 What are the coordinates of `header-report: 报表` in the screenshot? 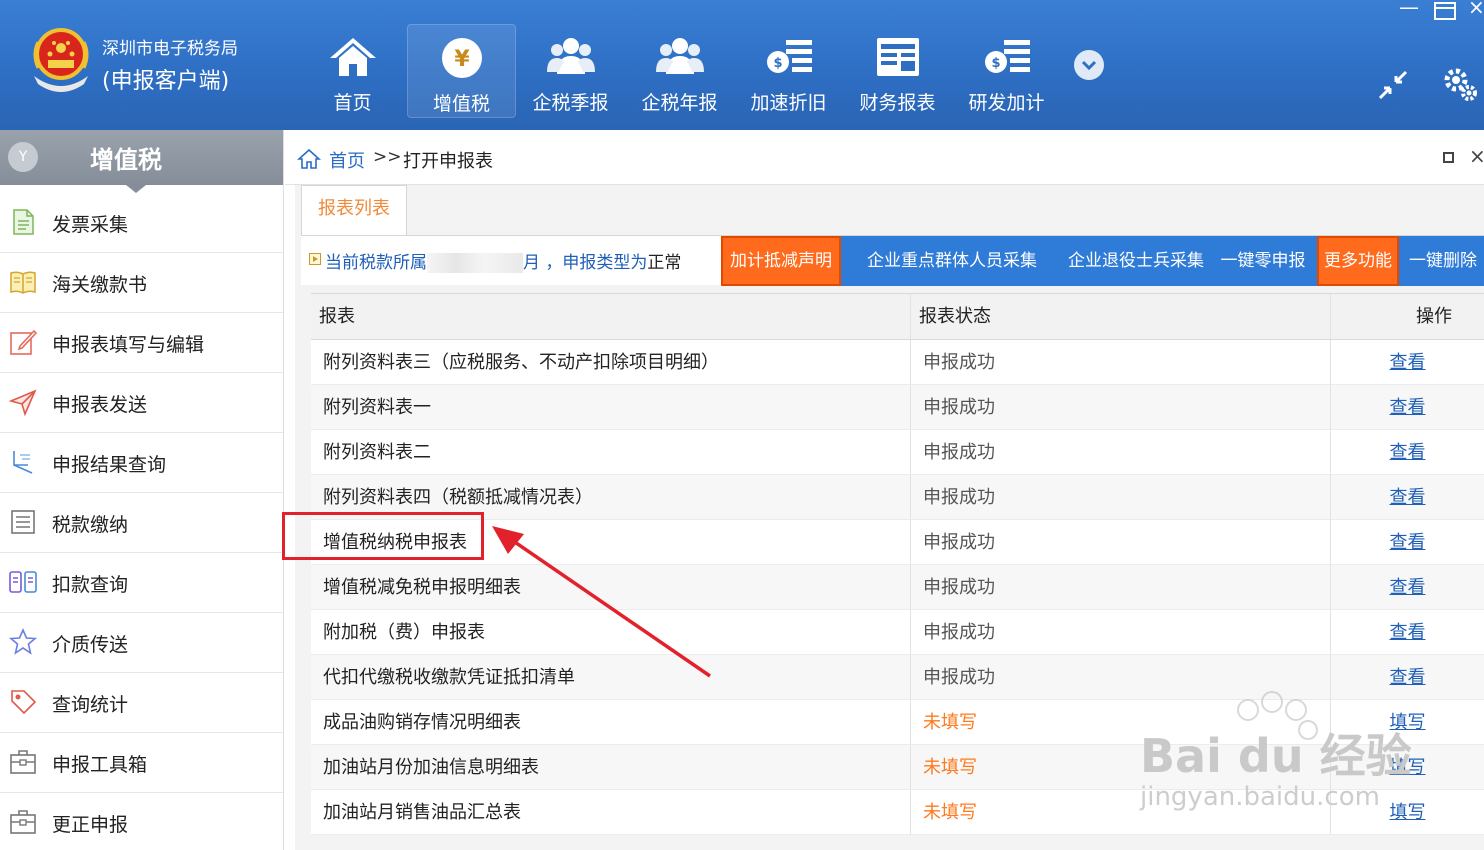 It's located at (611, 316).